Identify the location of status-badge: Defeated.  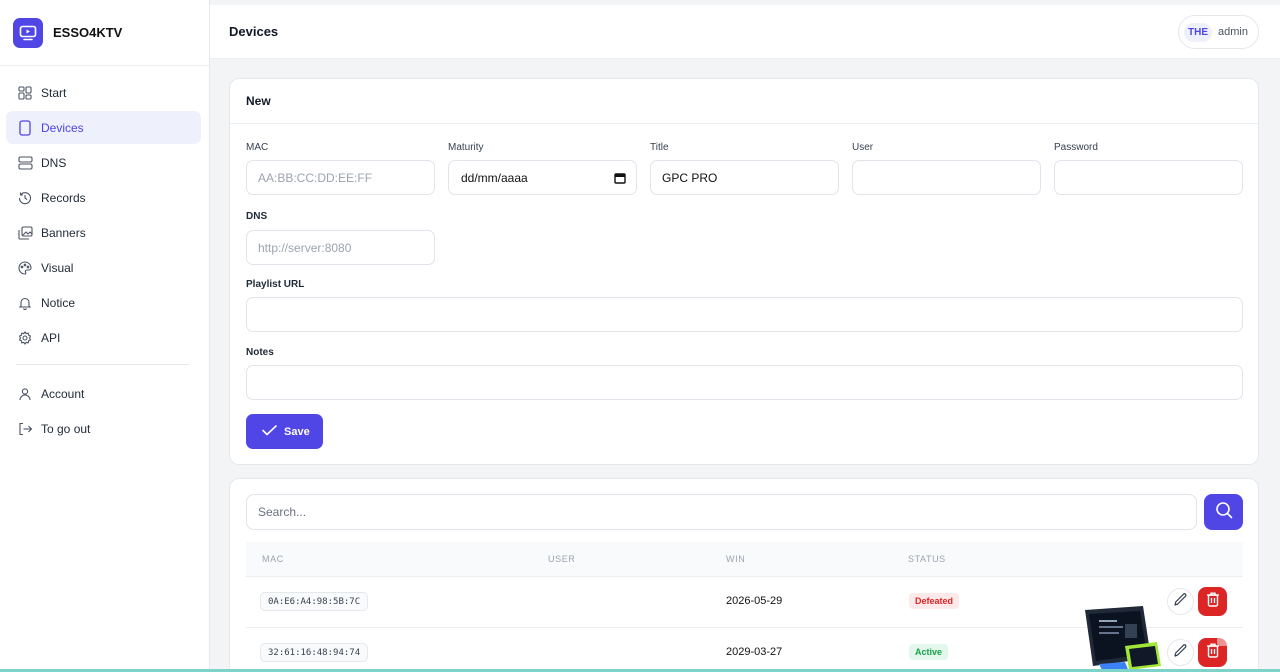
(934, 601).